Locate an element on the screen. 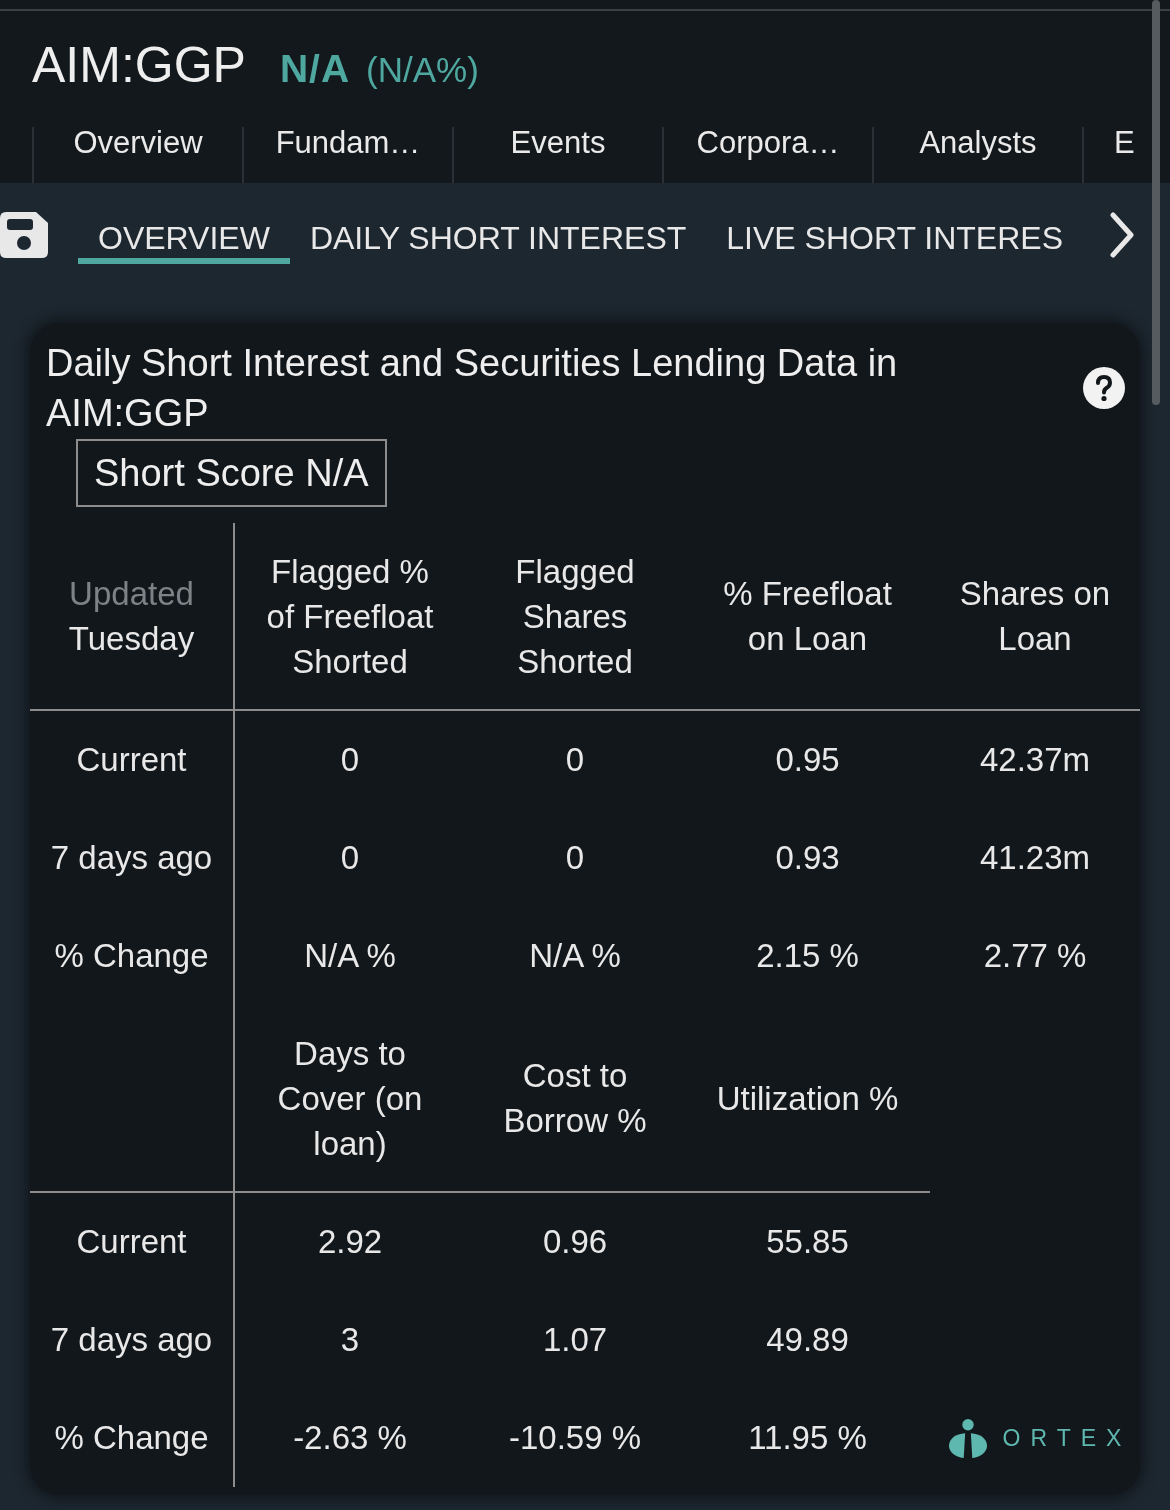 The image size is (1170, 1510). table-cell-text: 2.15 % is located at coordinates (807, 956).